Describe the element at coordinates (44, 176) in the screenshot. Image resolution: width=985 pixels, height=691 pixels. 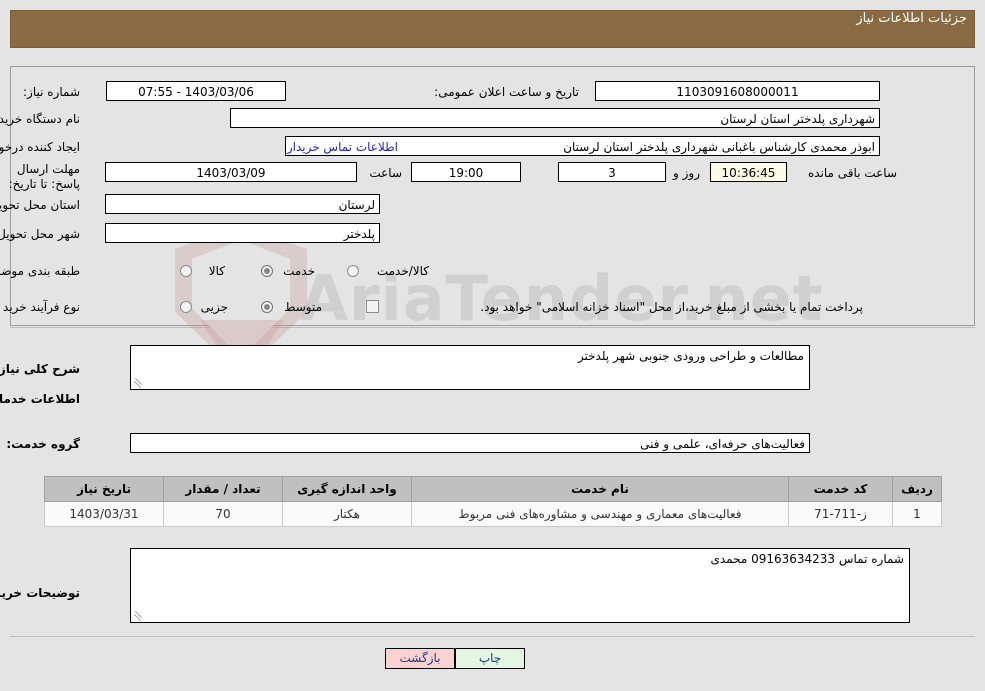
I see `deadline-label: مهلت ارسال پاسخ: تا تاریخ:` at that location.